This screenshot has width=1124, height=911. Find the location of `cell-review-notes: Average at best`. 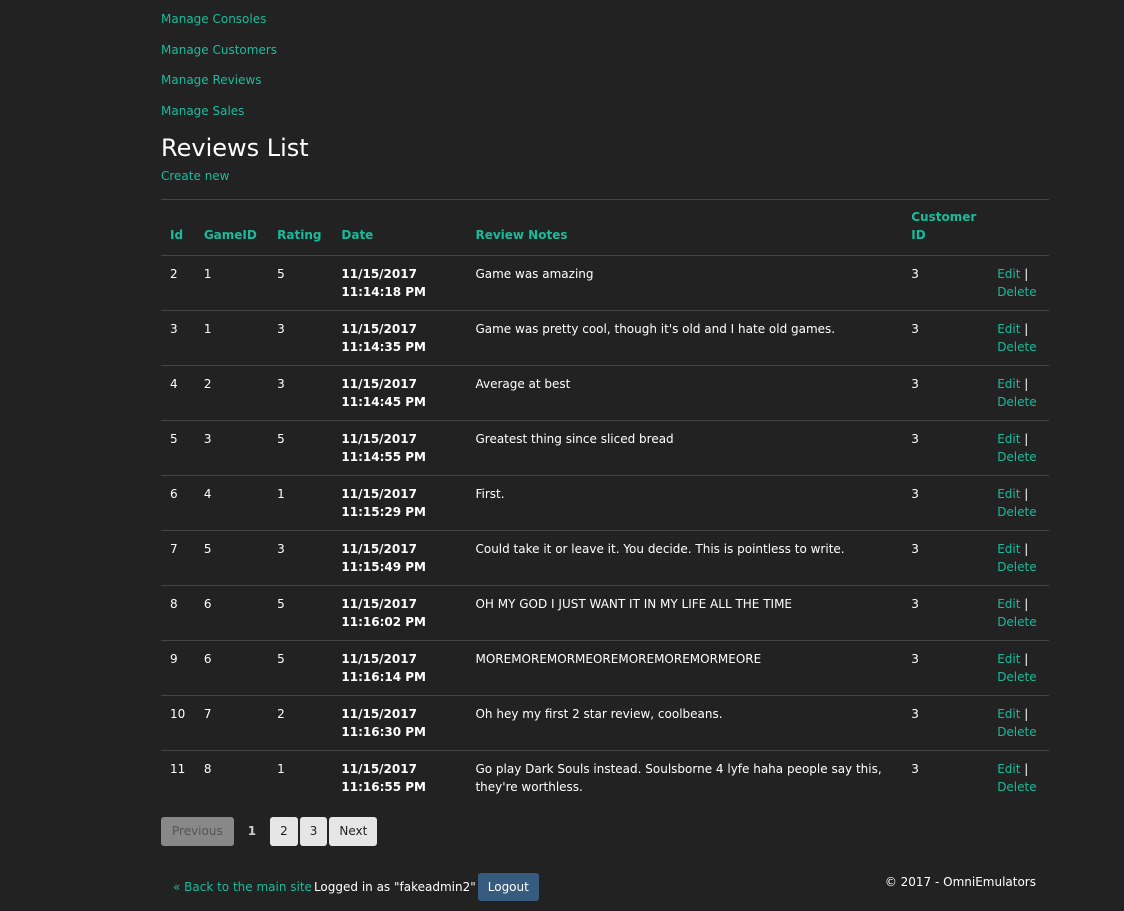

cell-review-notes: Average at best is located at coordinates (684, 393).